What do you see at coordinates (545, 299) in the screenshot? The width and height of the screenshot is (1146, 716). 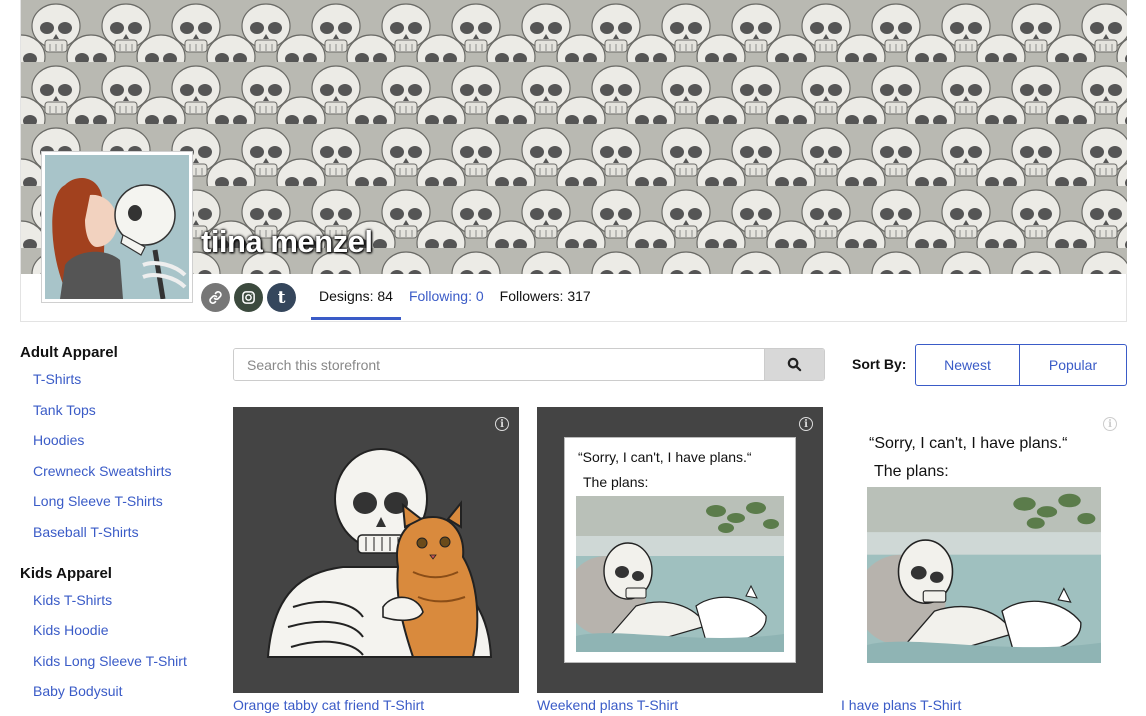 I see `followers-tab: Followers: 317` at bounding box center [545, 299].